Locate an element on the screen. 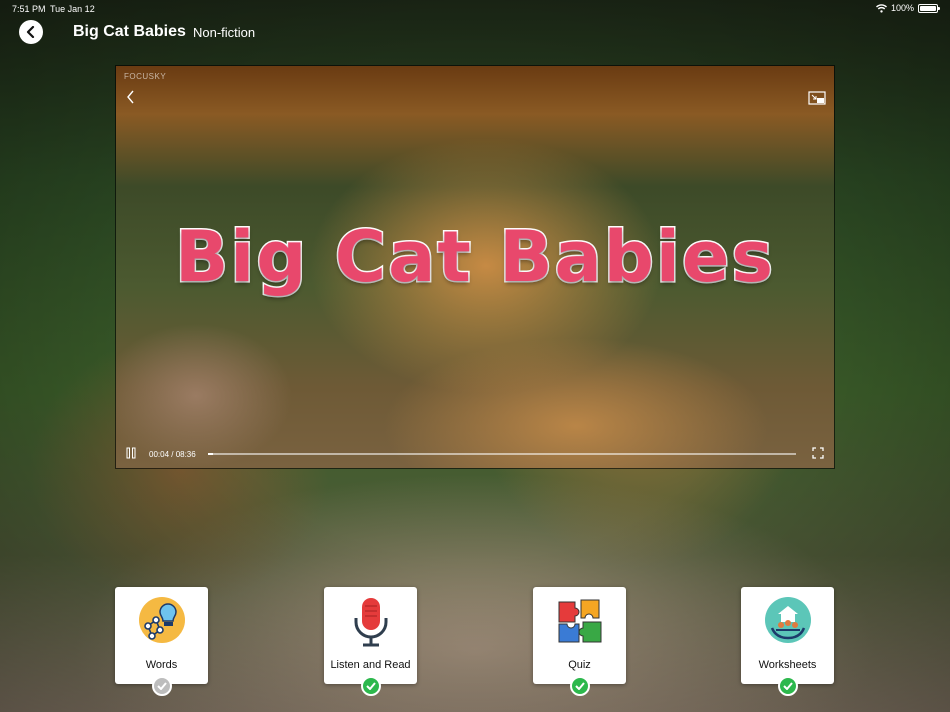 This screenshot has height=712, width=950. video-timecode: 00:04 / 08:36 is located at coordinates (172, 454).